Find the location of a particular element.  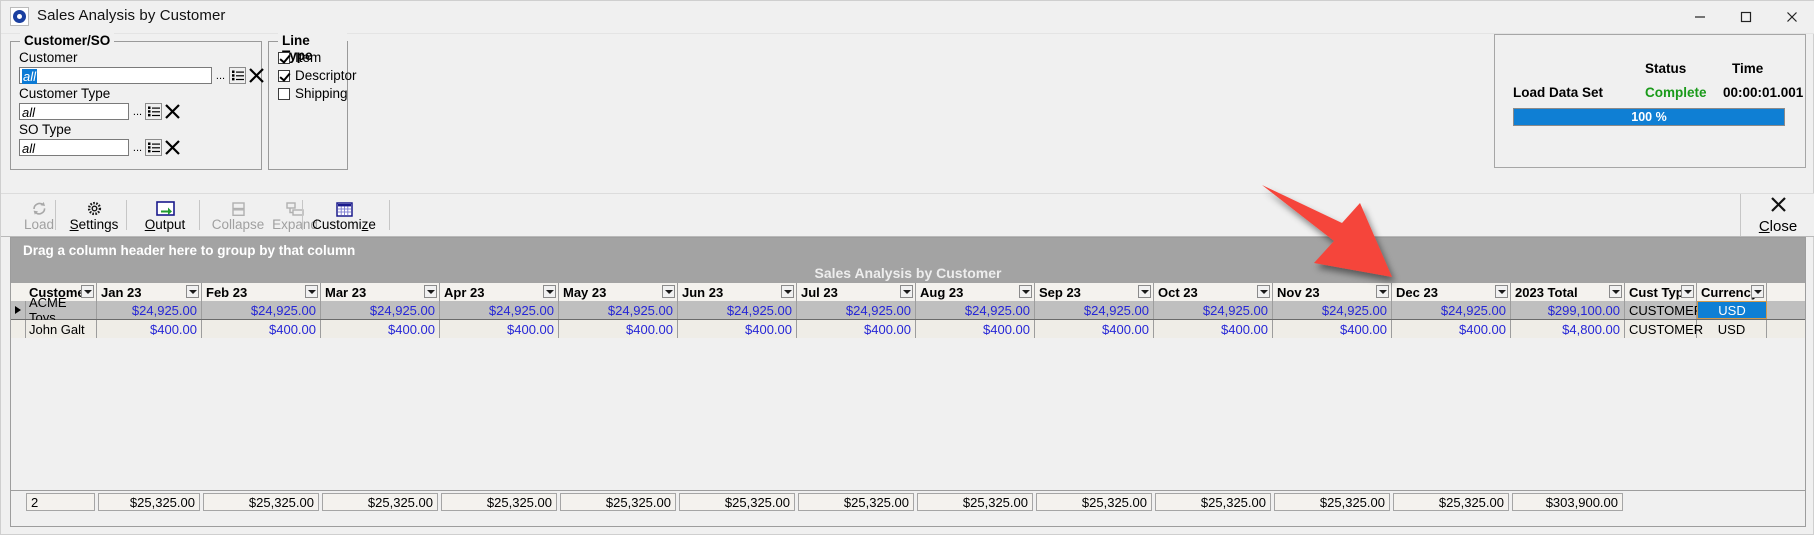

cell-2023-total: $4,800.00 is located at coordinates (1568, 329).